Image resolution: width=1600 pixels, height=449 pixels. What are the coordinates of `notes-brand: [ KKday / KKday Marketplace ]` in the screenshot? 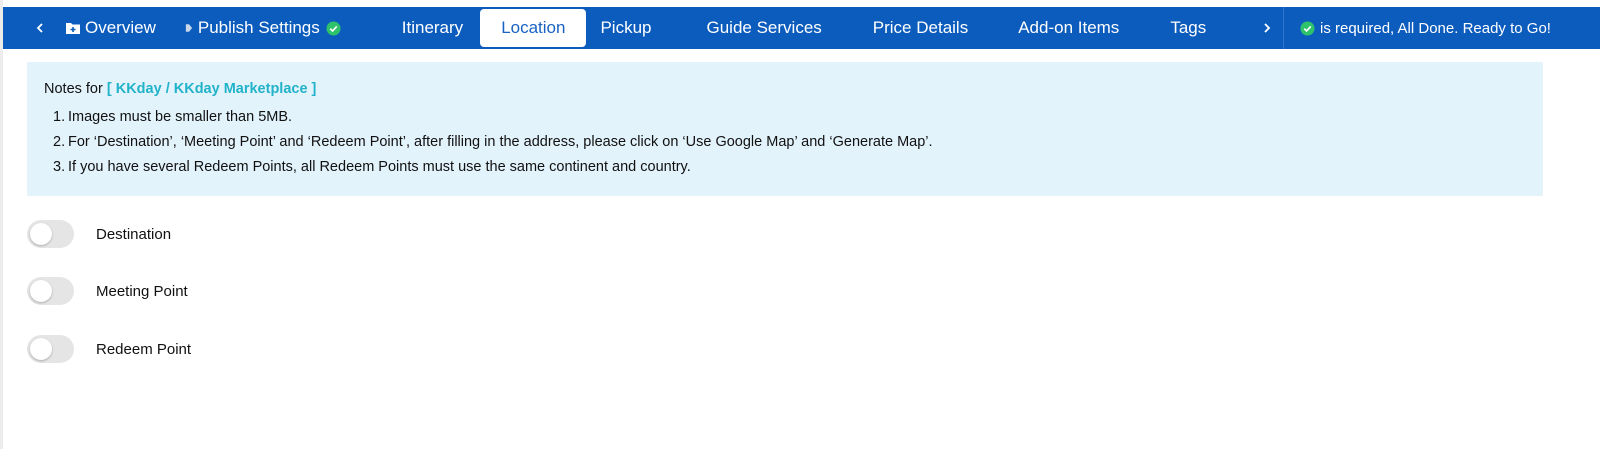 It's located at (211, 89).